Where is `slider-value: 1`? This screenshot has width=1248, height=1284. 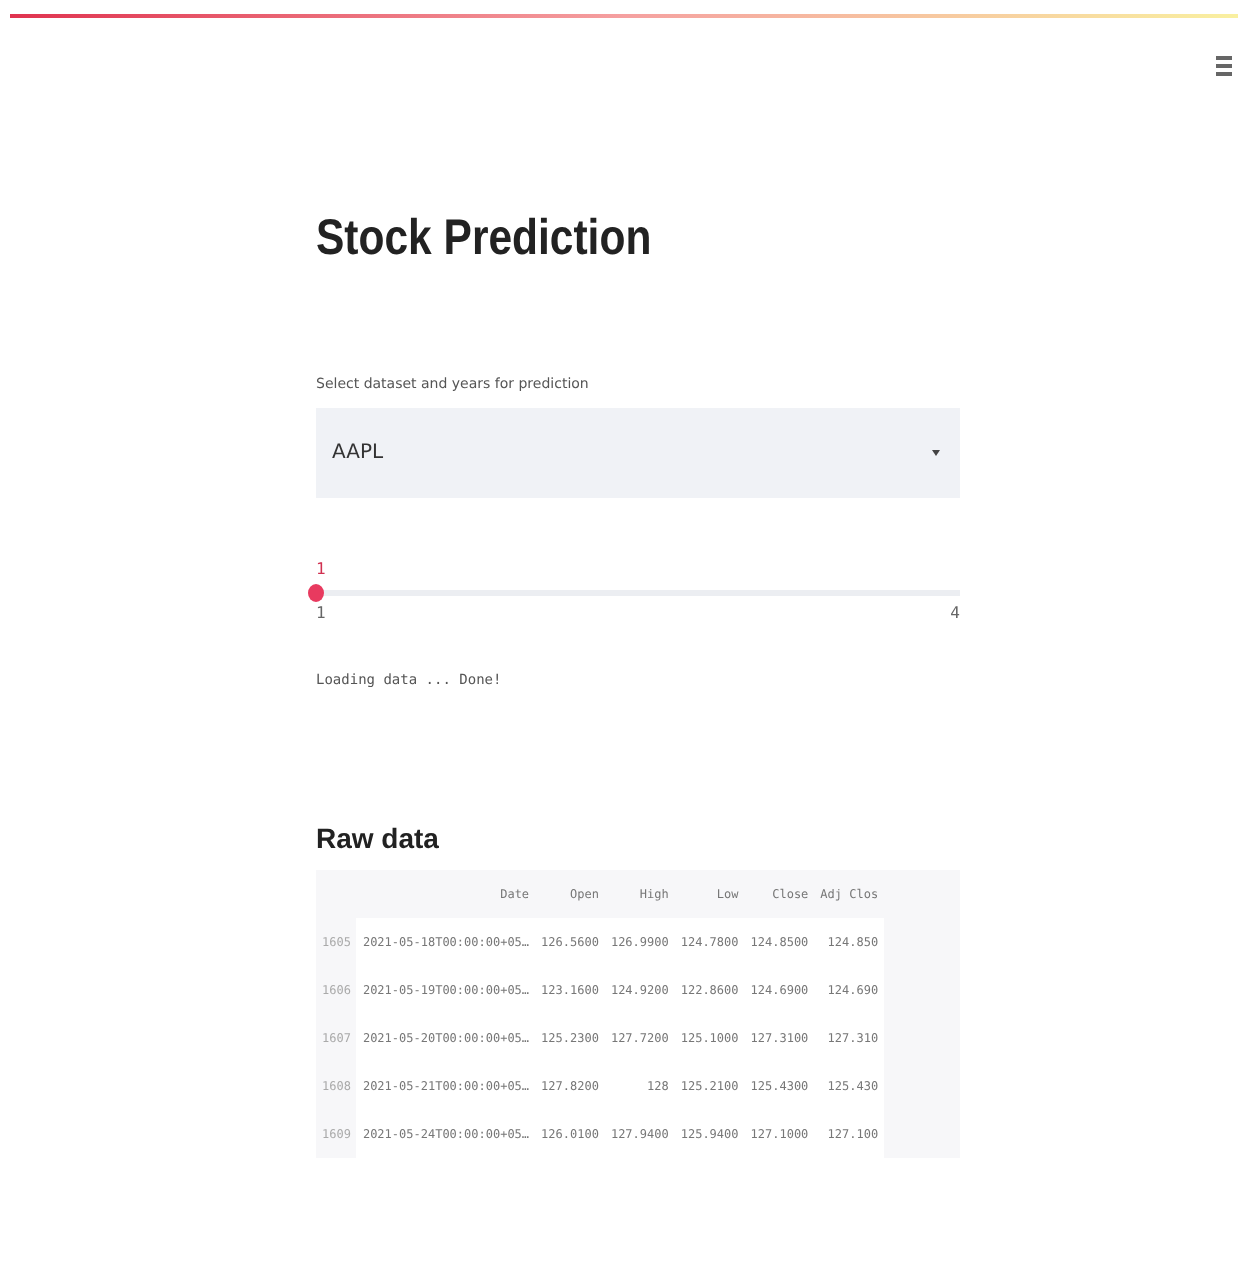
slider-value: 1 is located at coordinates (321, 569).